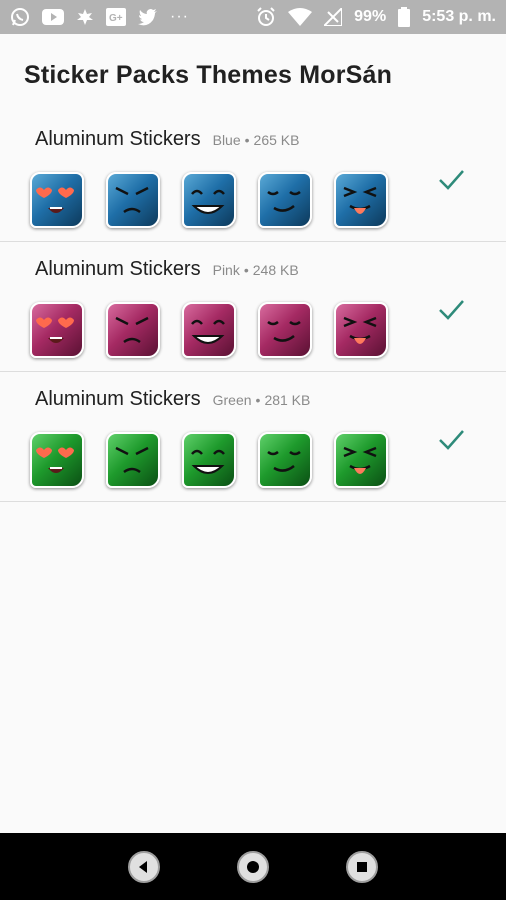  I want to click on whatsapp-icon, so click(20, 17).